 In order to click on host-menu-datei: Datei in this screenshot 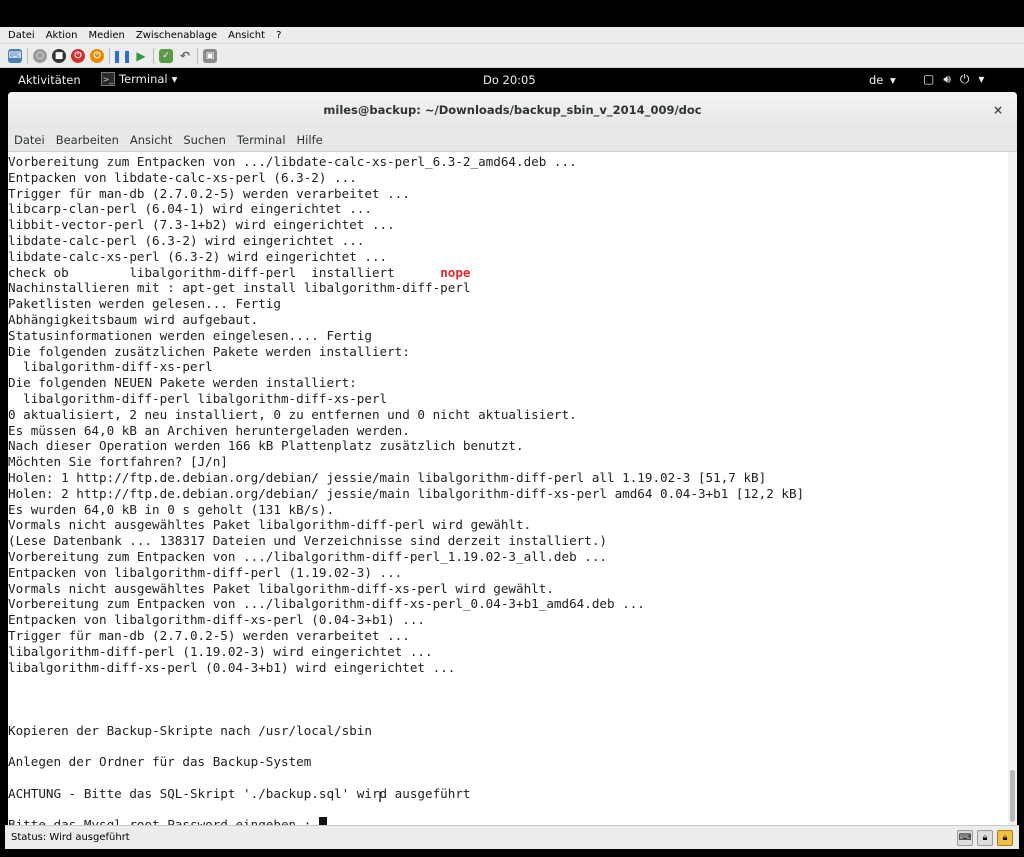, I will do `click(21, 35)`.